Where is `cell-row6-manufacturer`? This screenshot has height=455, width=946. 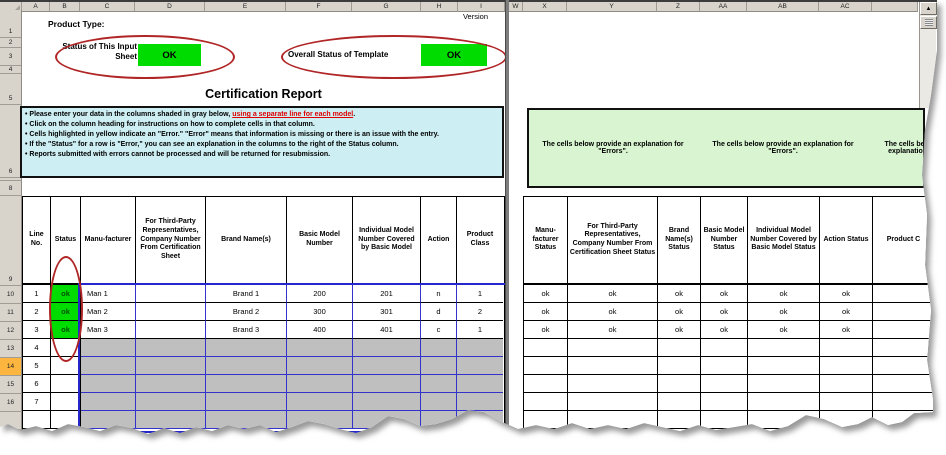 cell-row6-manufacturer is located at coordinates (108, 384).